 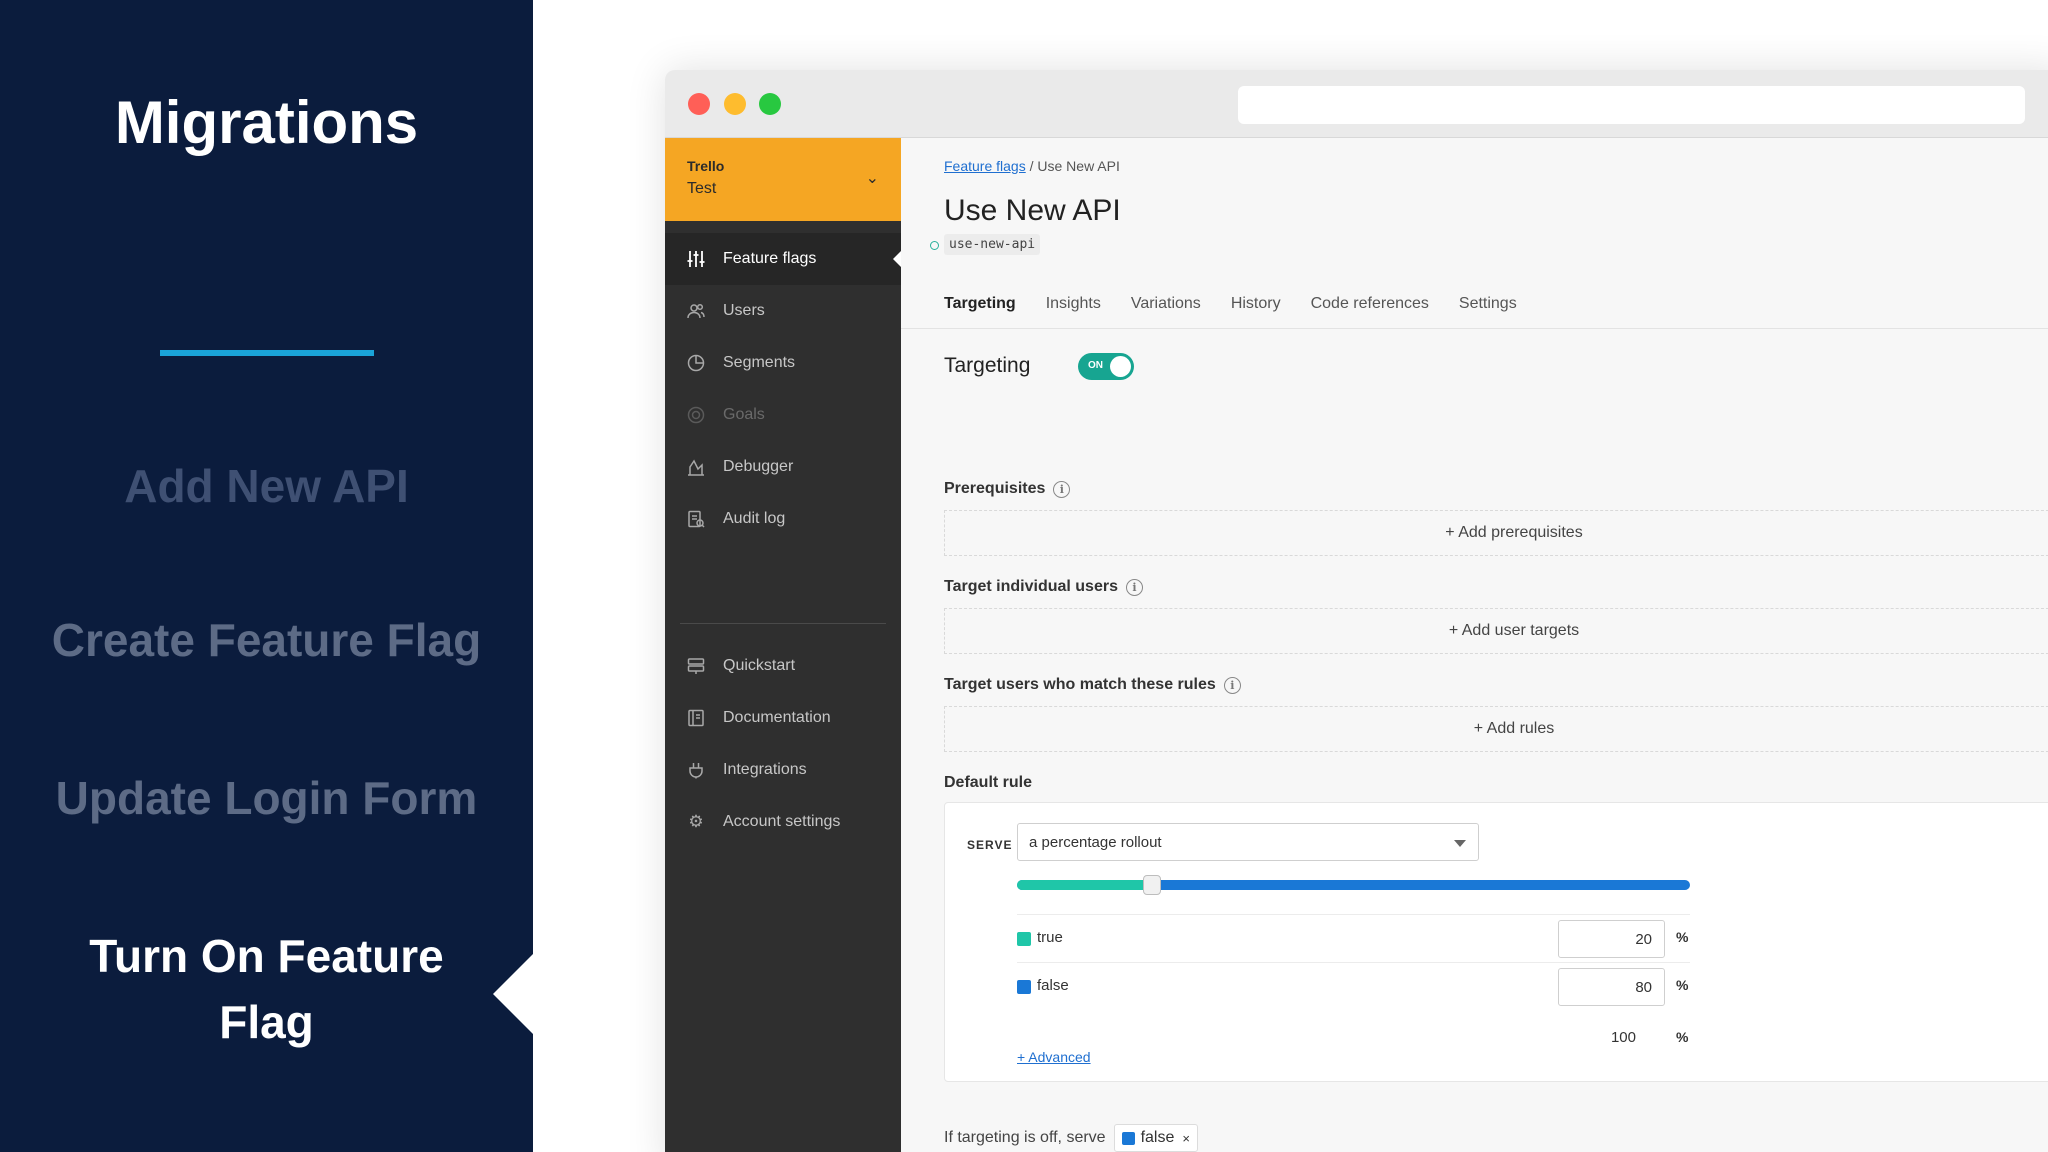 I want to click on targeting-heading: Targeting, so click(x=987, y=365).